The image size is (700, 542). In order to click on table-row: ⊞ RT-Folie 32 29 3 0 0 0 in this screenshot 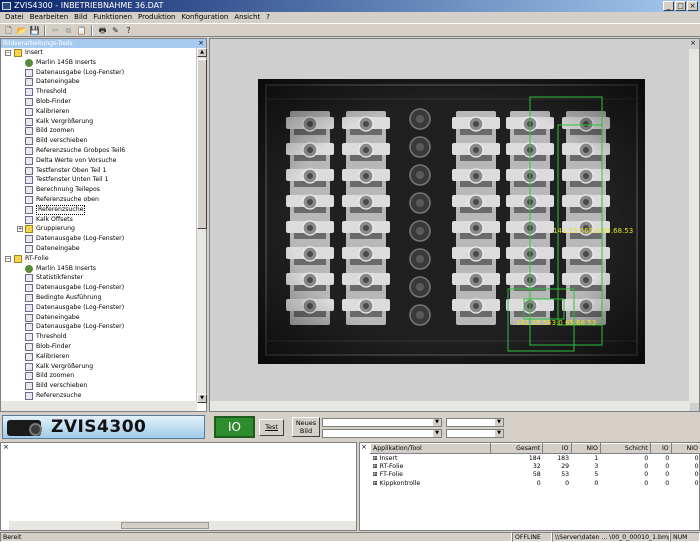, I will do `click(535, 466)`.